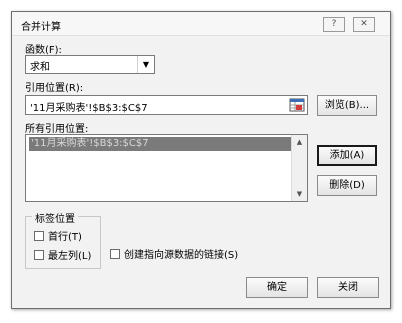 Image resolution: width=402 pixels, height=323 pixels. I want to click on add-button: 添加(A), so click(347, 155).